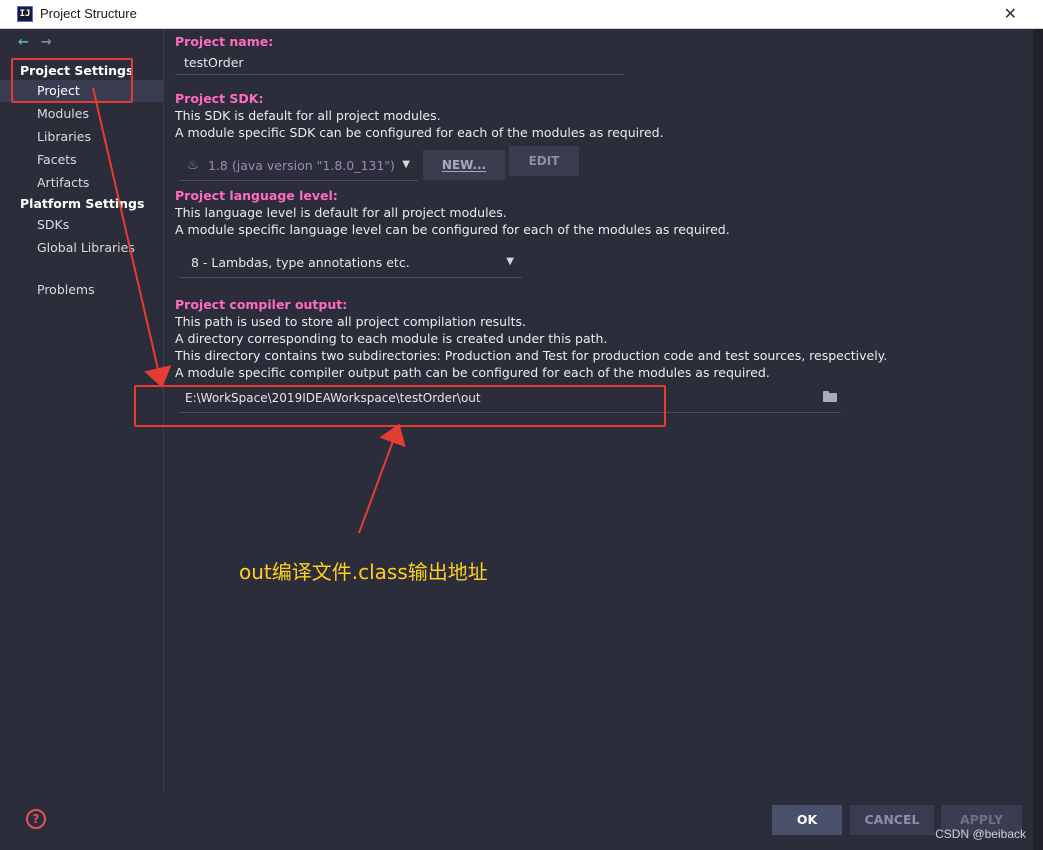 The width and height of the screenshot is (1043, 850). What do you see at coordinates (1038, 439) in the screenshot?
I see `window-edge` at bounding box center [1038, 439].